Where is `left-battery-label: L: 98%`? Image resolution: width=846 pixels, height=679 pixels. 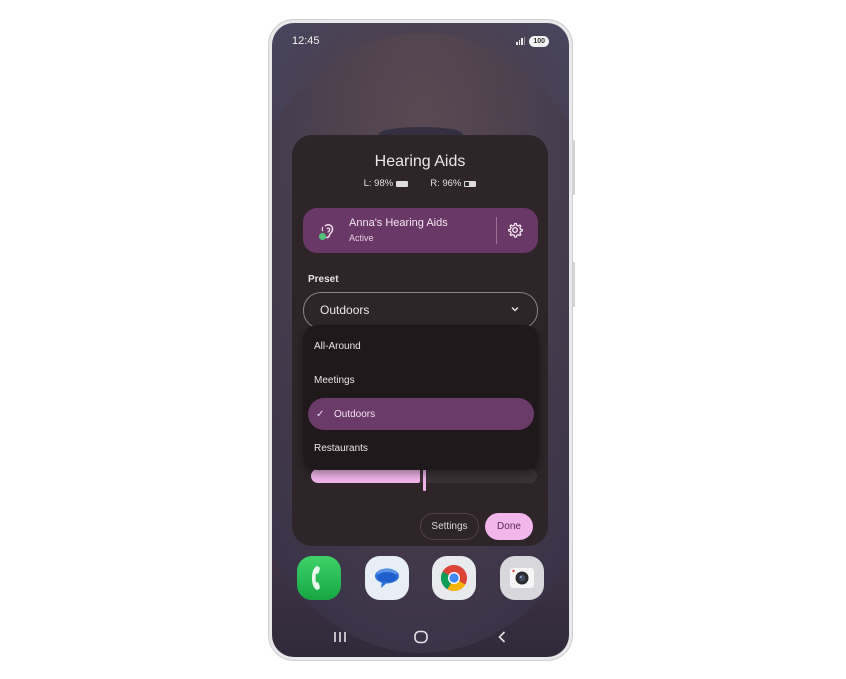 left-battery-label: L: 98% is located at coordinates (378, 183).